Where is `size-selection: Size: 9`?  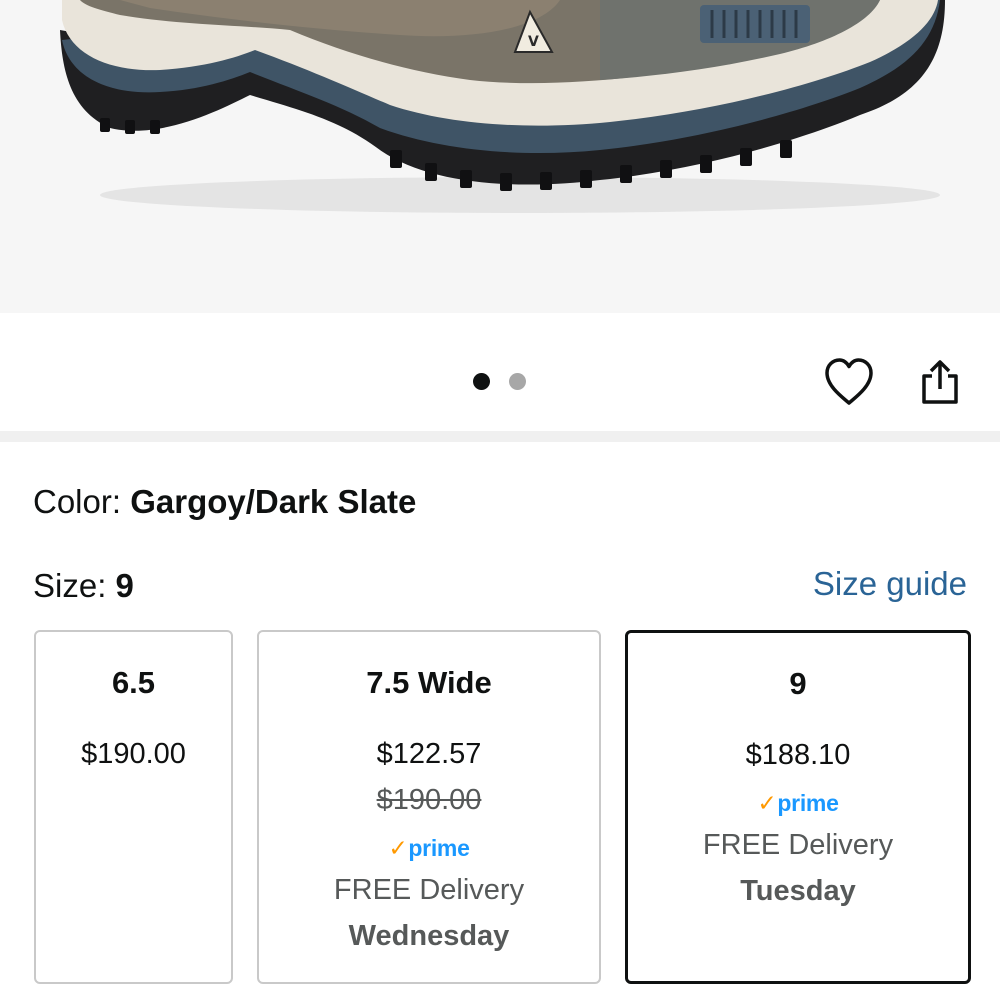
size-selection: Size: 9 is located at coordinates (83, 586).